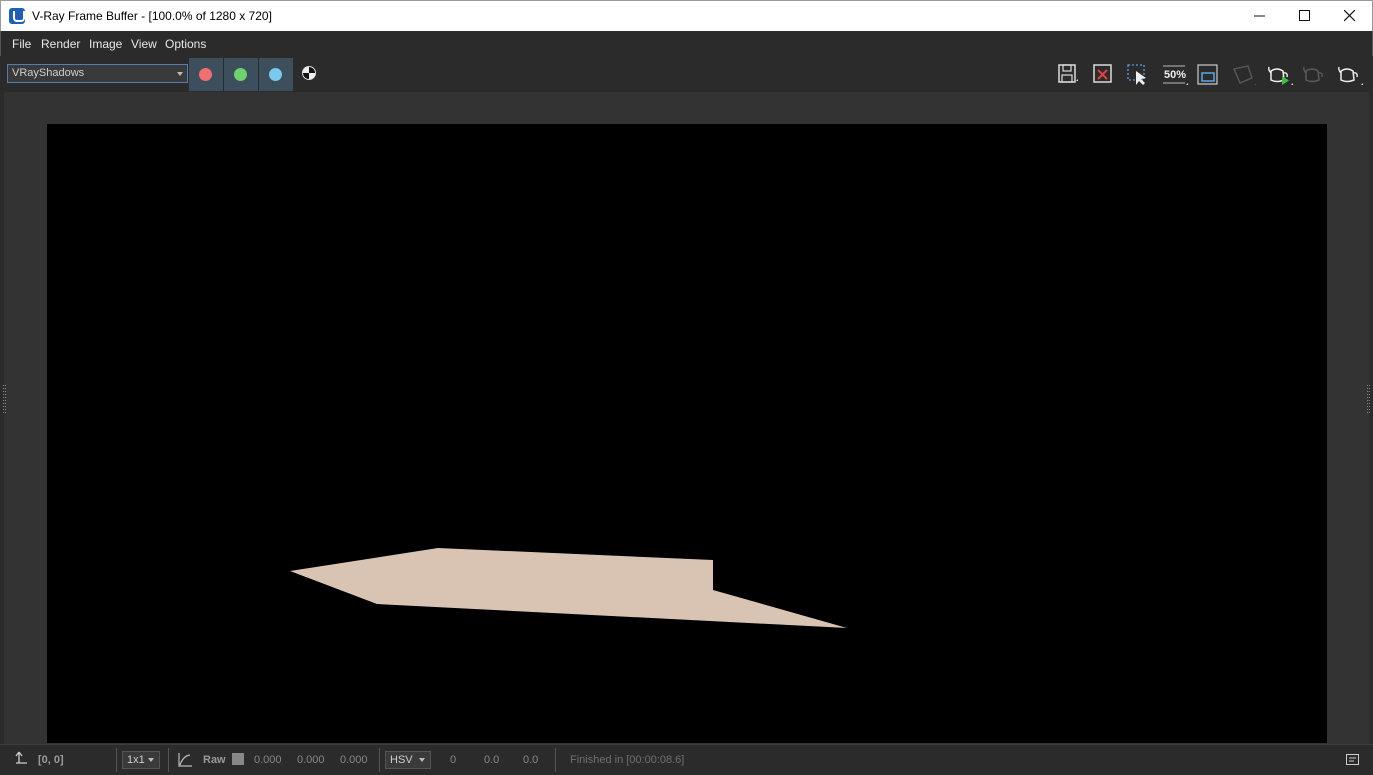 The height and width of the screenshot is (775, 1373). I want to click on render-disabled-icon, so click(1313, 74).